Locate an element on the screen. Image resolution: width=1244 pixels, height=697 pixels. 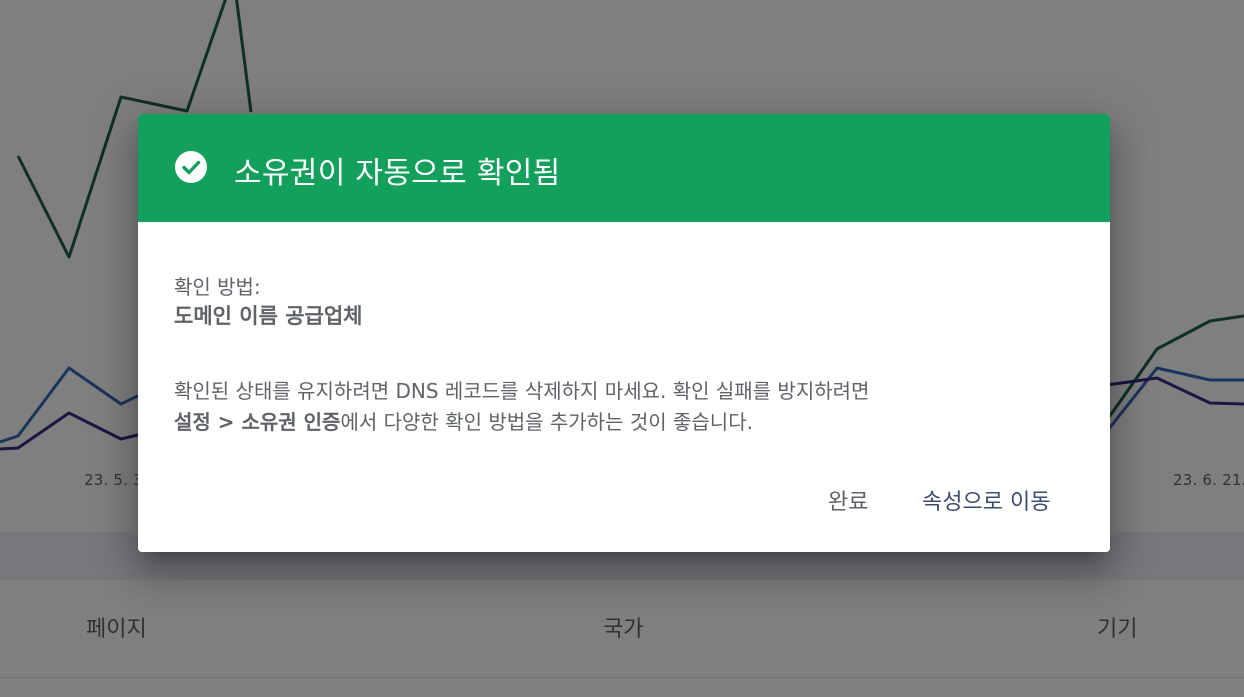
check-circle-icon is located at coordinates (191, 167).